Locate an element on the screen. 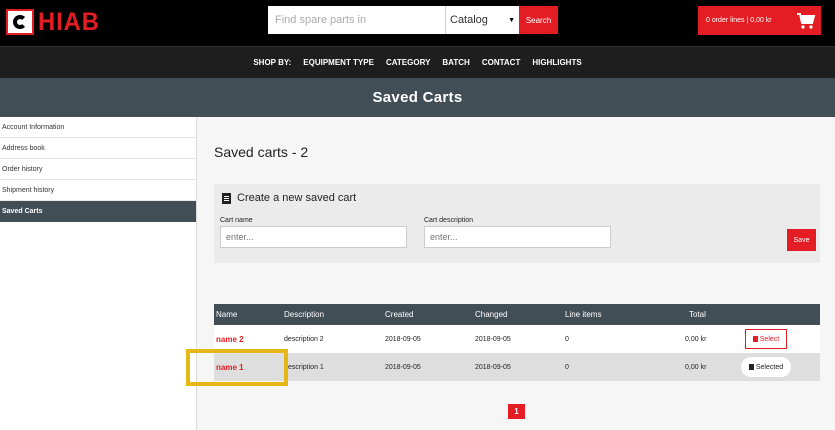 The width and height of the screenshot is (835, 430). hiab-logo: HIAB is located at coordinates (54, 22).